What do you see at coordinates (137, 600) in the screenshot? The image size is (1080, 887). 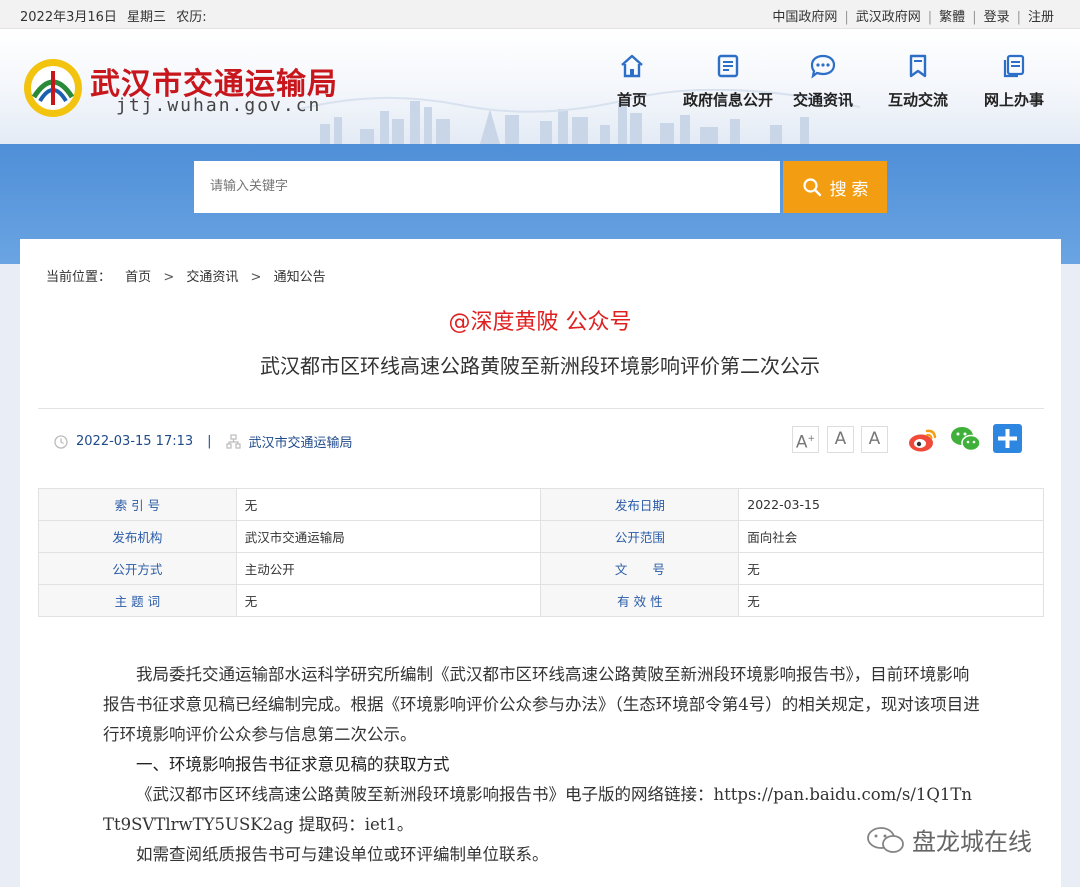 I see `label-keywords: 主 题 词` at bounding box center [137, 600].